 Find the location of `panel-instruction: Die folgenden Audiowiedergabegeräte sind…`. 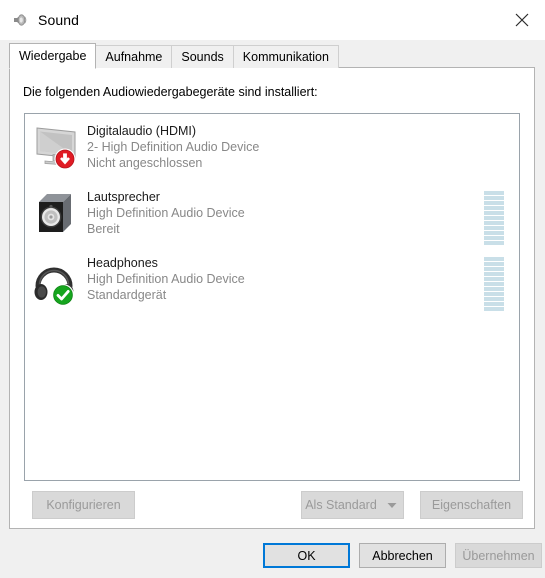

panel-instruction: Die folgenden Audiowiedergabegeräte sind… is located at coordinates (170, 92).